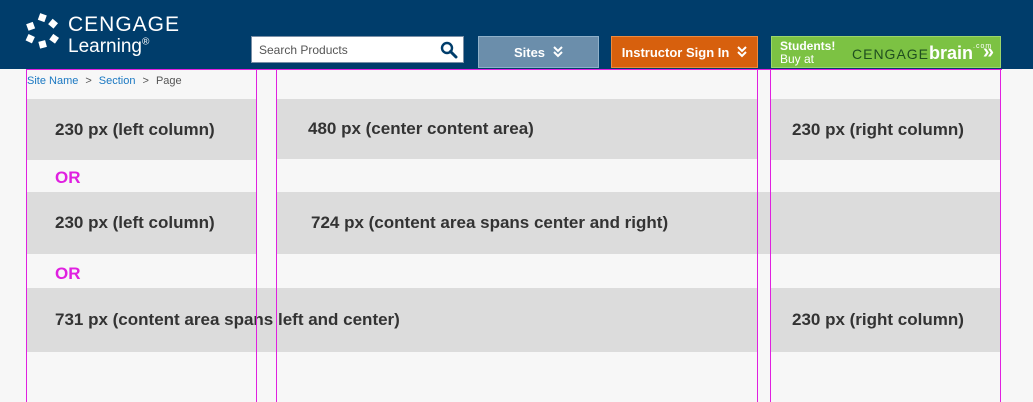 This screenshot has width=1033, height=402. I want to click on breadcrumb: Site Name > Section > Page, so click(104, 81).